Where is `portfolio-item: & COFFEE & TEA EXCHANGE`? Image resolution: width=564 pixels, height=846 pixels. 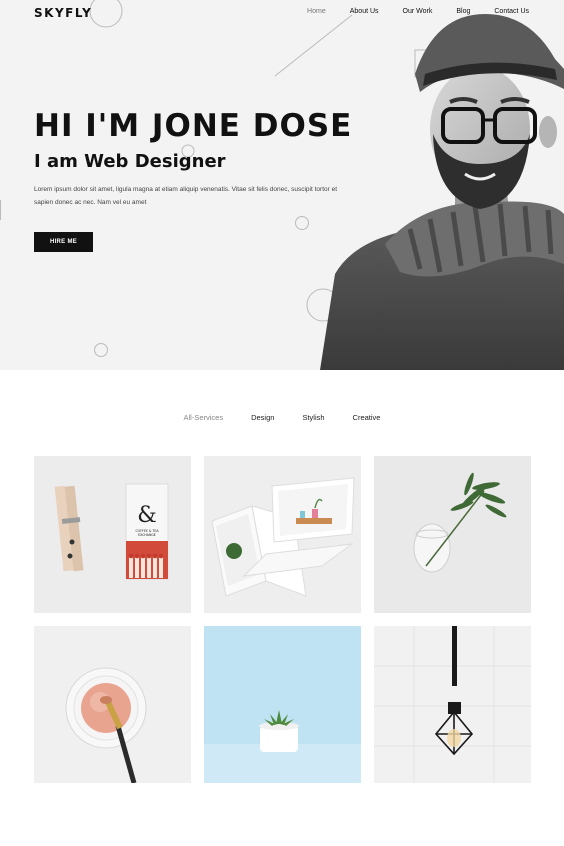 portfolio-item: & COFFEE & TEA EXCHANGE is located at coordinates (112, 534).